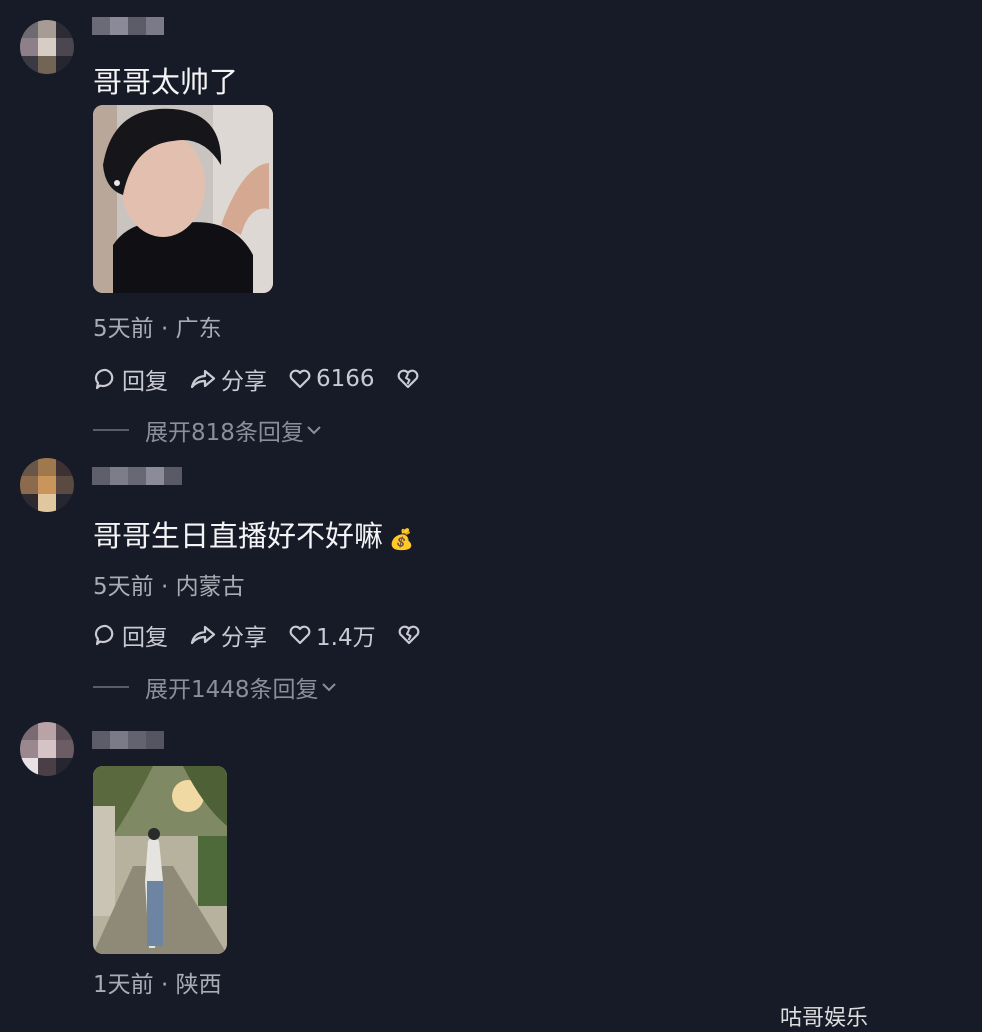 This screenshot has height=1032, width=982. Describe the element at coordinates (268, 379) in the screenshot. I see `comment-actions: 回复 分享 6166` at that location.